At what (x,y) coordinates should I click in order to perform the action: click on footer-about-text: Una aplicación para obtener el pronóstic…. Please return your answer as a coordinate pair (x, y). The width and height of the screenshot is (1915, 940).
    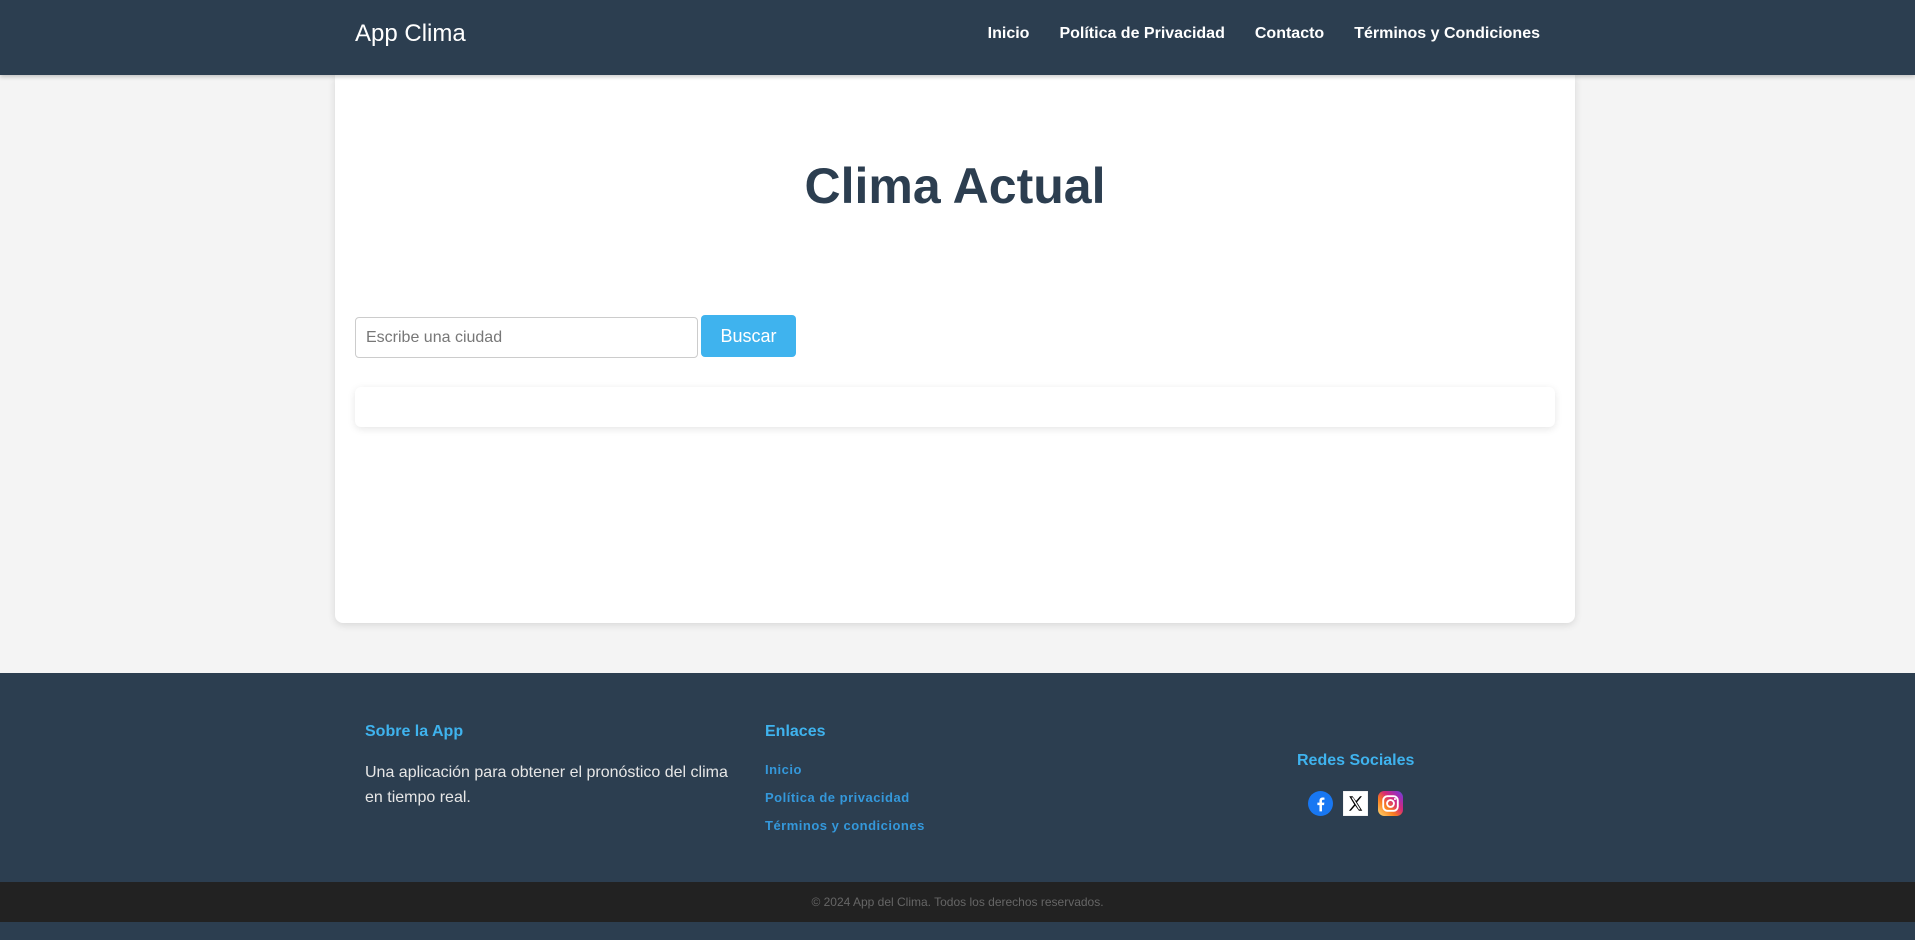
    Looking at the image, I should click on (546, 785).